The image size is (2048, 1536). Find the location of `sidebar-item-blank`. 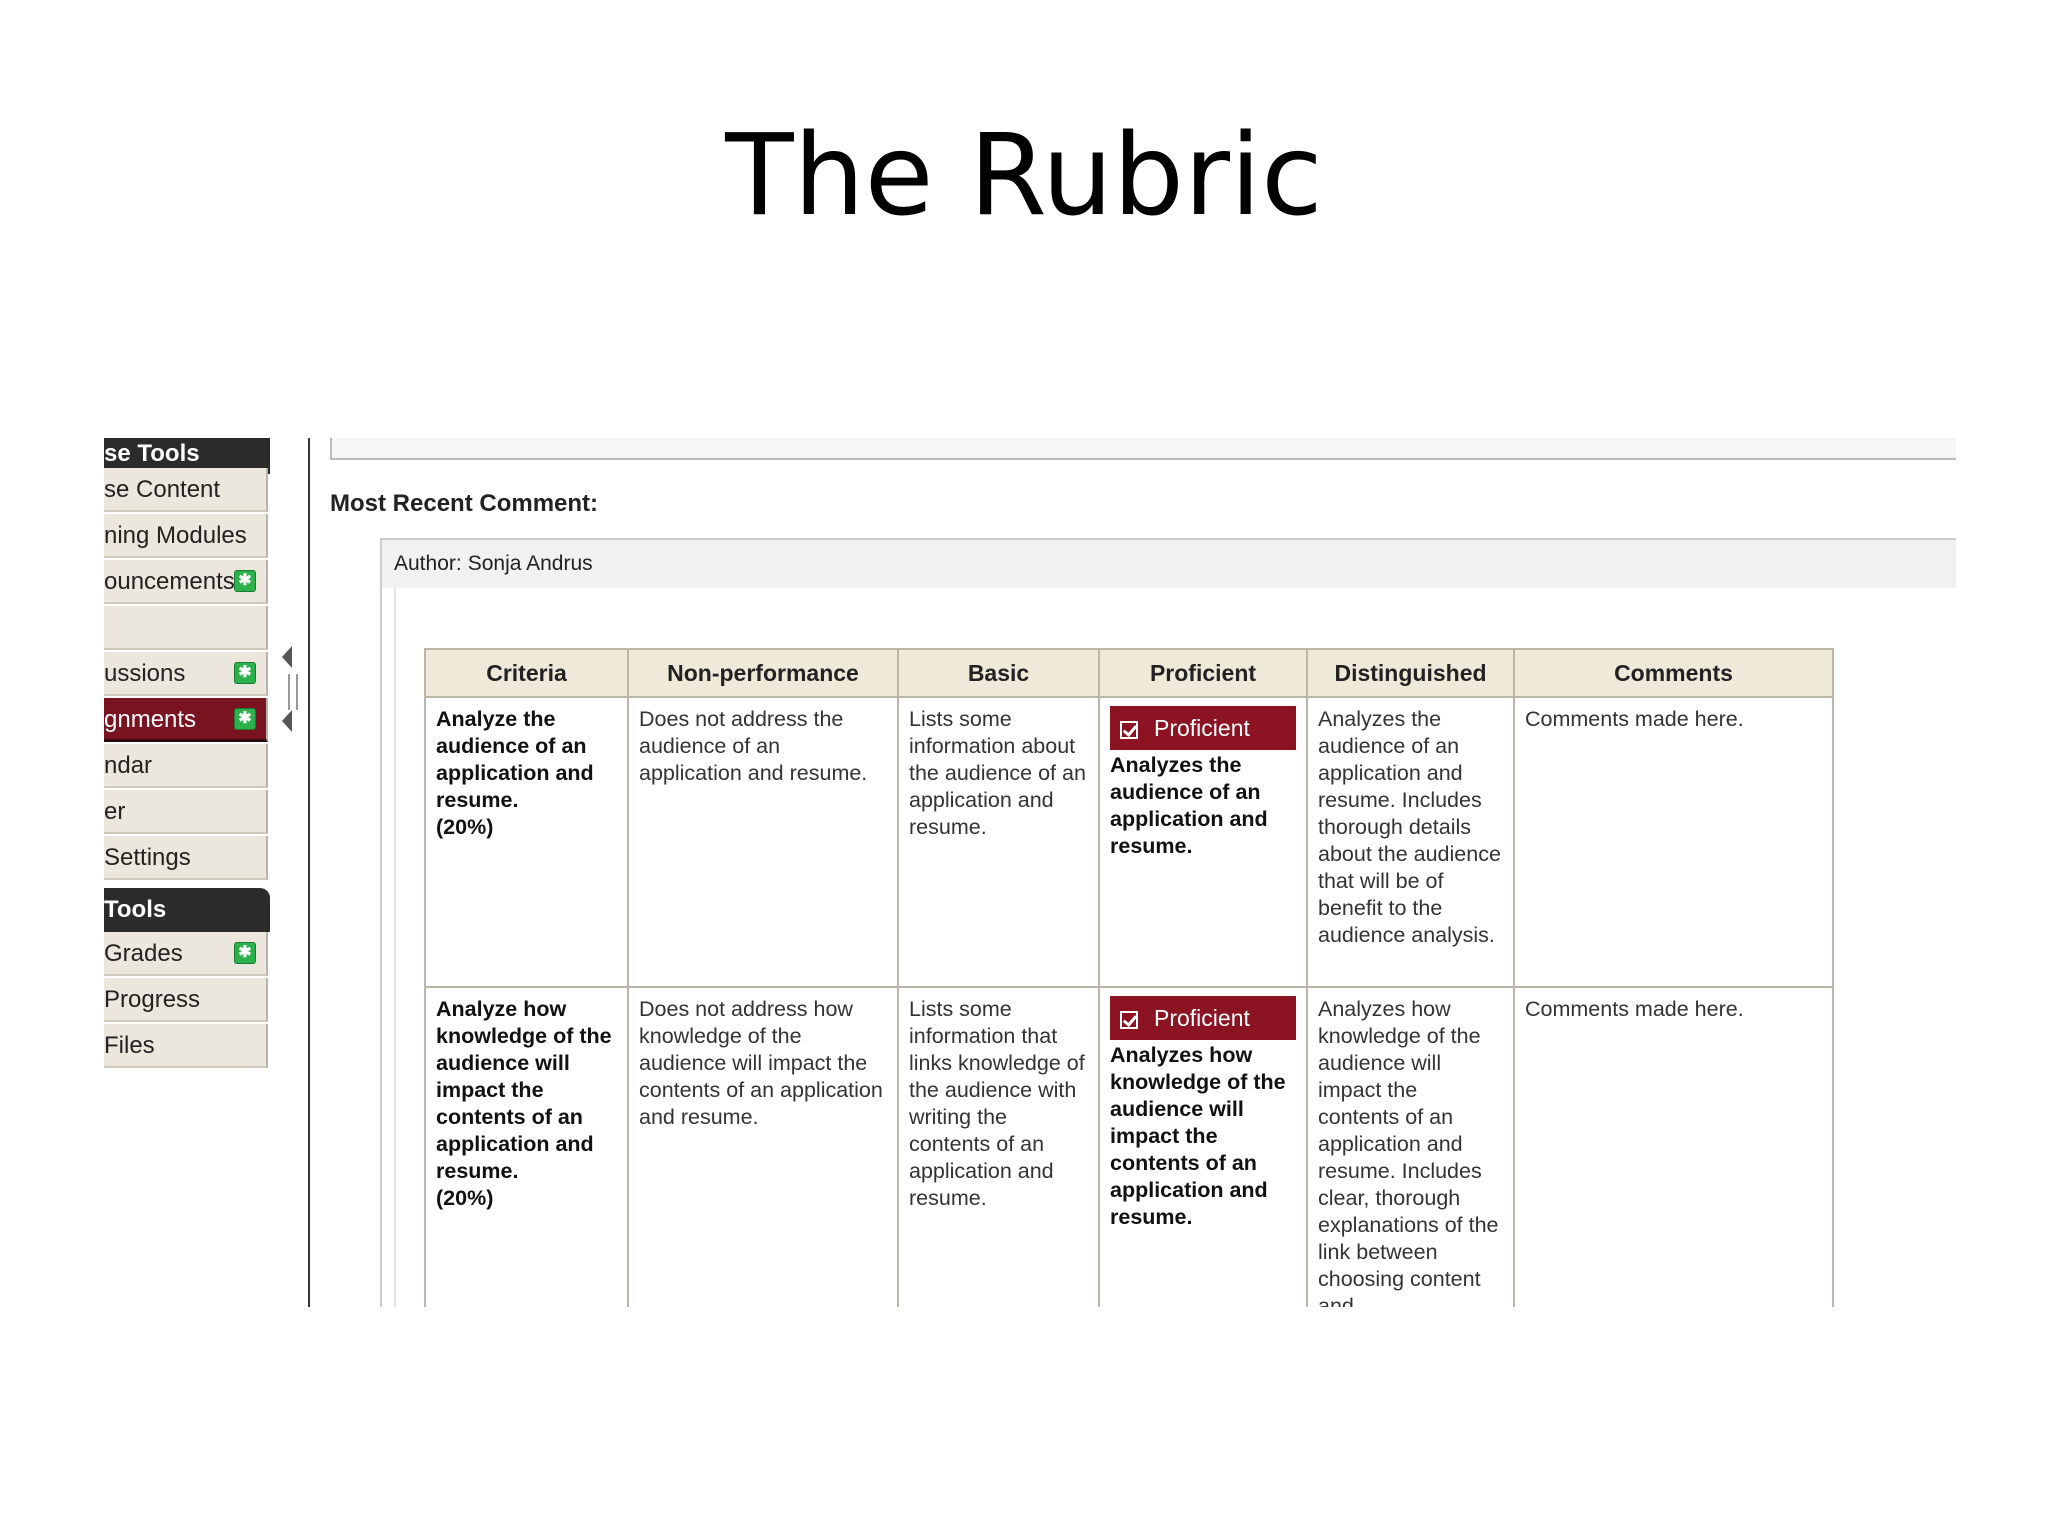

sidebar-item-blank is located at coordinates (186, 628).